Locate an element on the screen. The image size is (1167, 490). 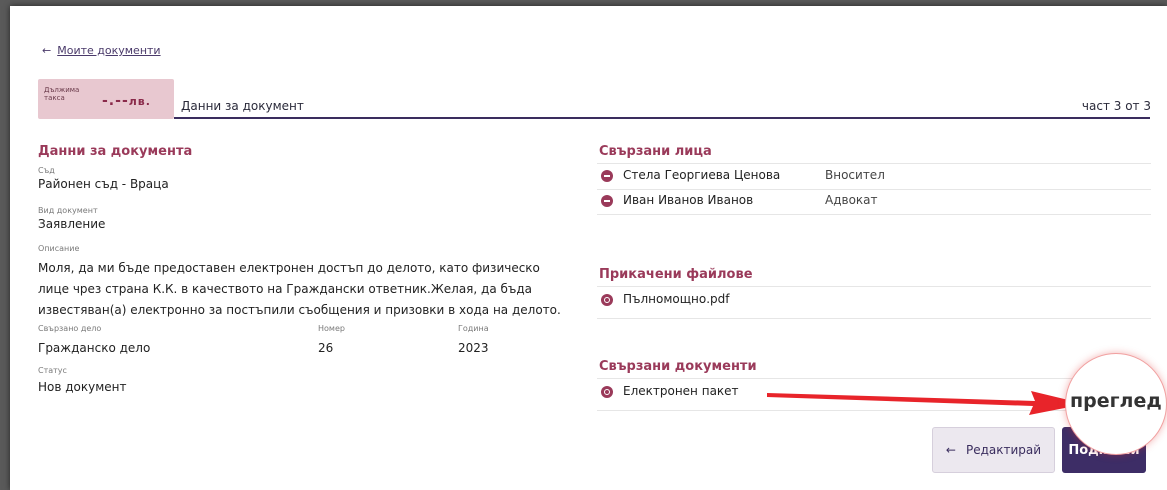
attached-files-heading: Прикачени файлове is located at coordinates (676, 274).